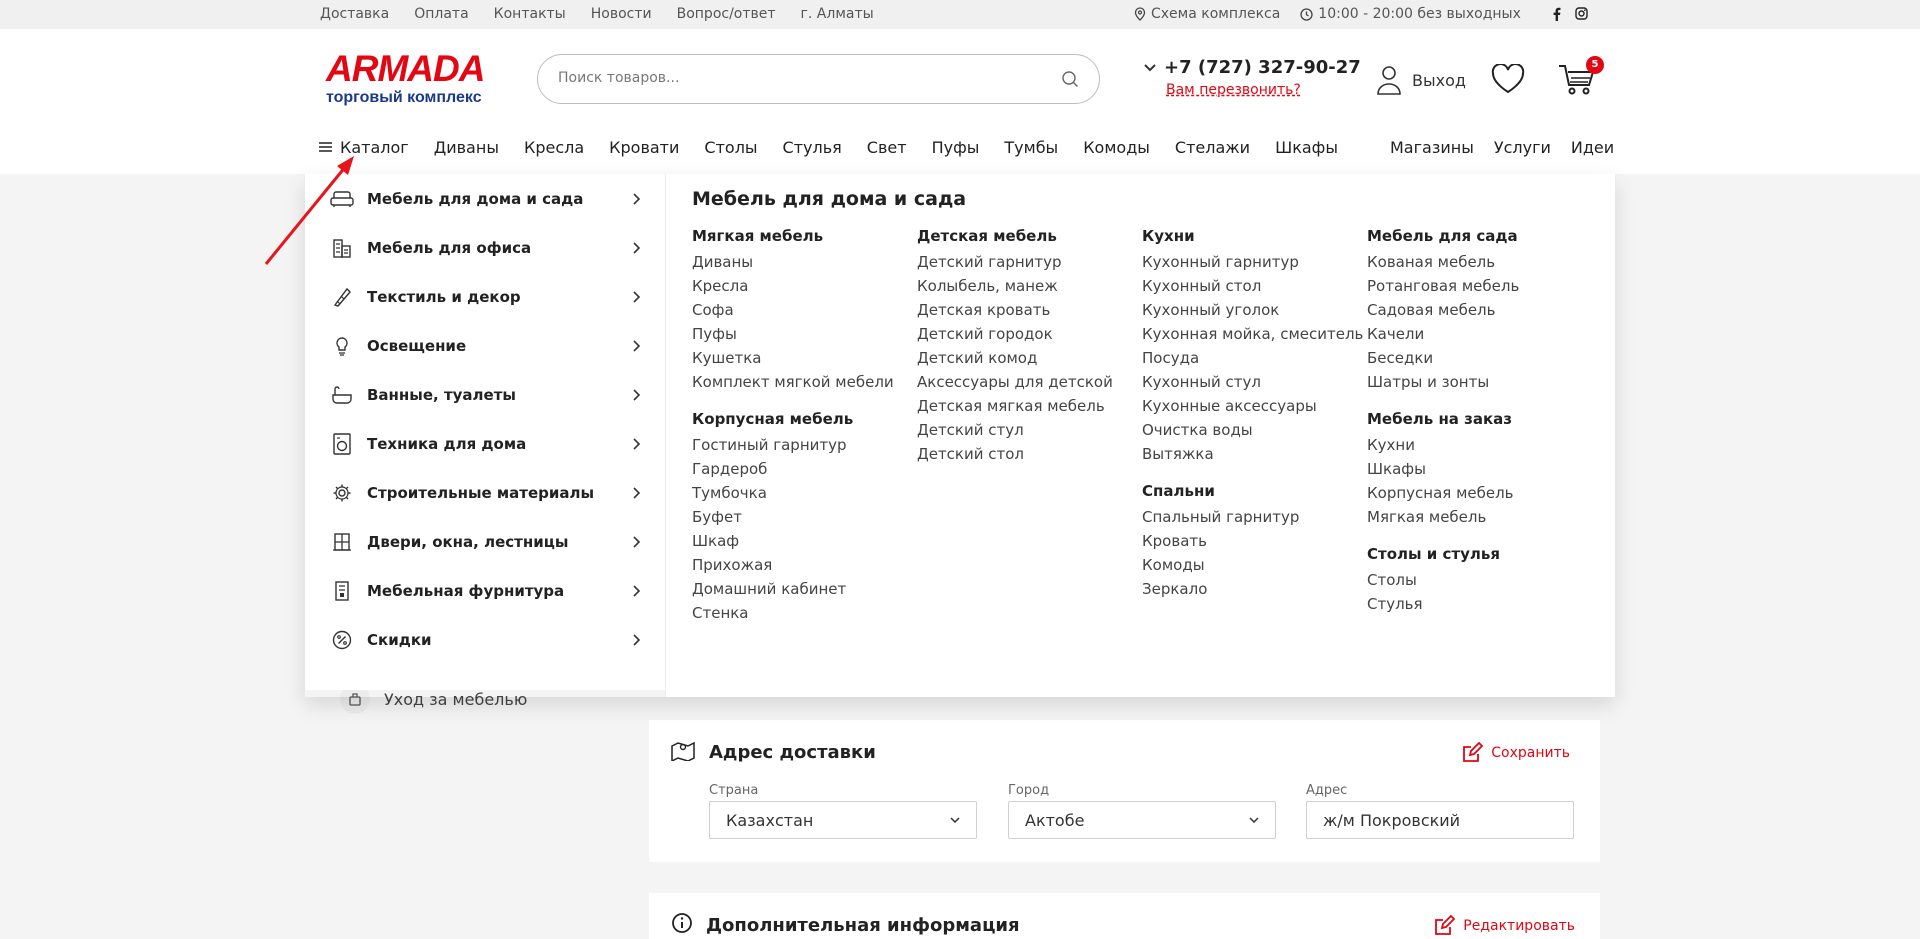 Image resolution: width=1920 pixels, height=939 pixels. What do you see at coordinates (1432, 147) in the screenshot?
I see `nav-item-stores: Магазины` at bounding box center [1432, 147].